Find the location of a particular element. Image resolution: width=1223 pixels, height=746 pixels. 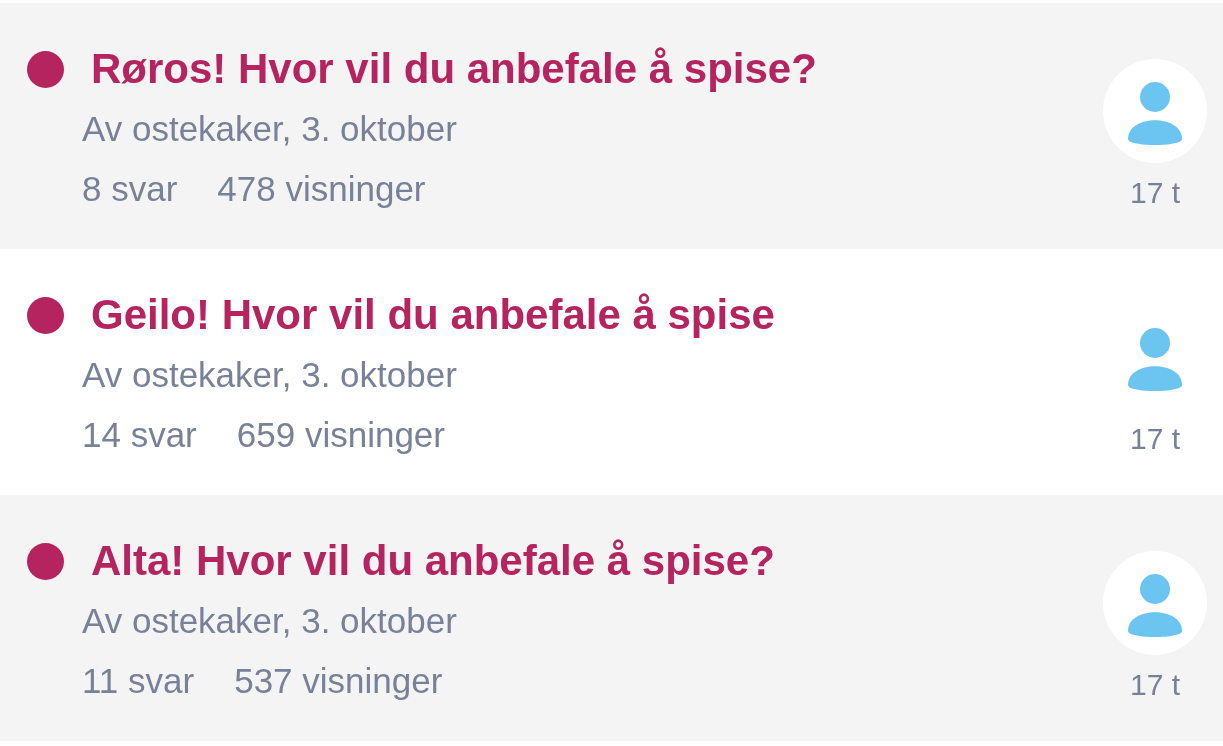

view-count: 659 visninger is located at coordinates (340, 435).